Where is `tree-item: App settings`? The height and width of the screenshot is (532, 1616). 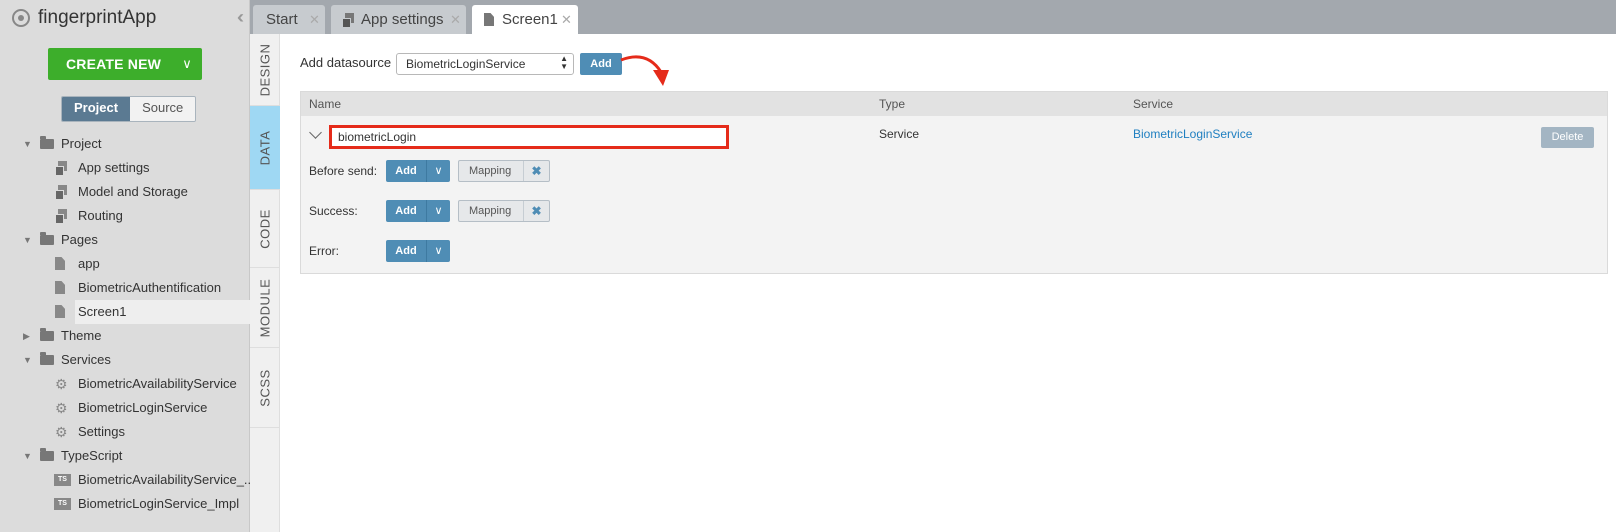
tree-item: App settings is located at coordinates (125, 168).